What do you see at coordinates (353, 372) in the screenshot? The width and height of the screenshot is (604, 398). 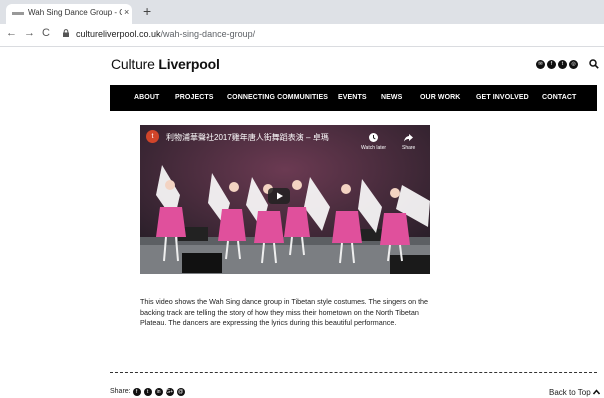 I see `section-divider` at bounding box center [353, 372].